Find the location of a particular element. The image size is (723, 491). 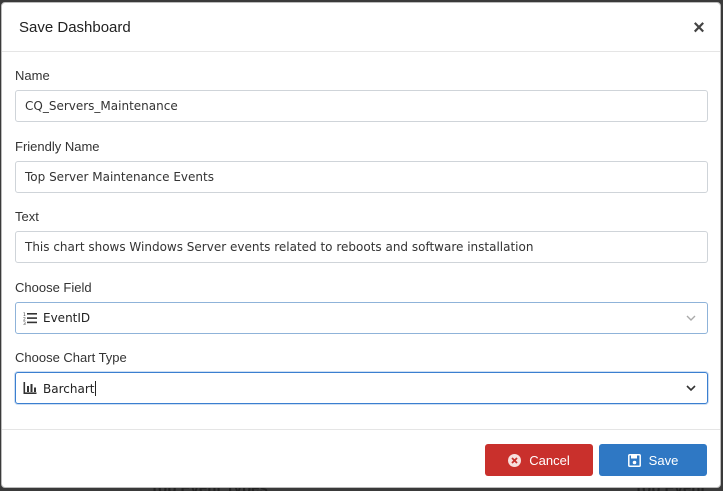

save-label: Save is located at coordinates (663, 460).